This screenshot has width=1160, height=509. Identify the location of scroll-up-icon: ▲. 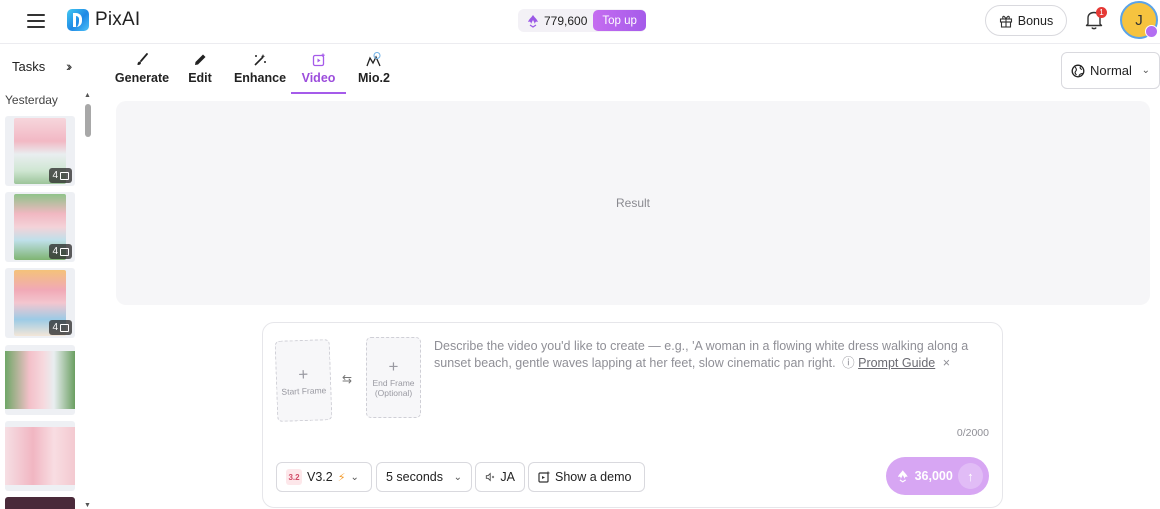
(87, 95).